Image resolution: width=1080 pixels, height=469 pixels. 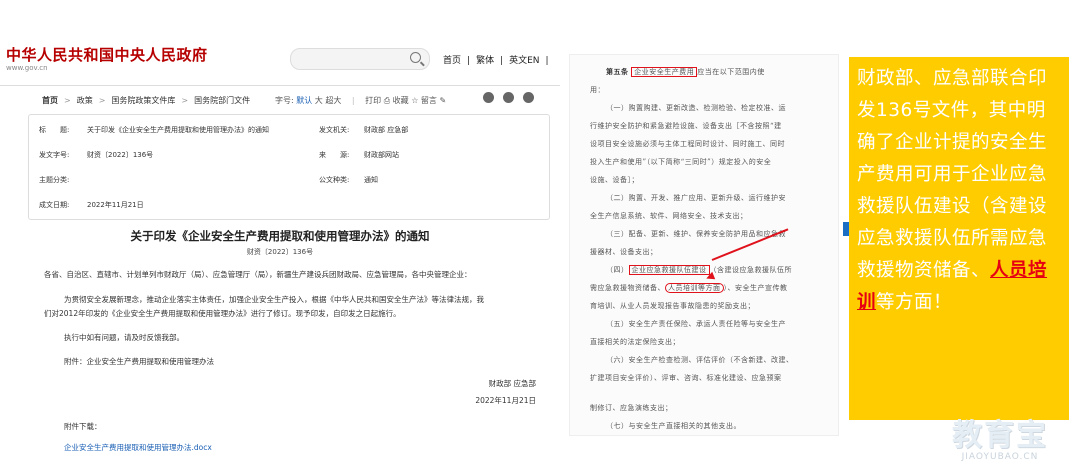 I want to click on watermark-logo: 教育宝 JIAOYUBAO.CN, so click(x=1000, y=440).